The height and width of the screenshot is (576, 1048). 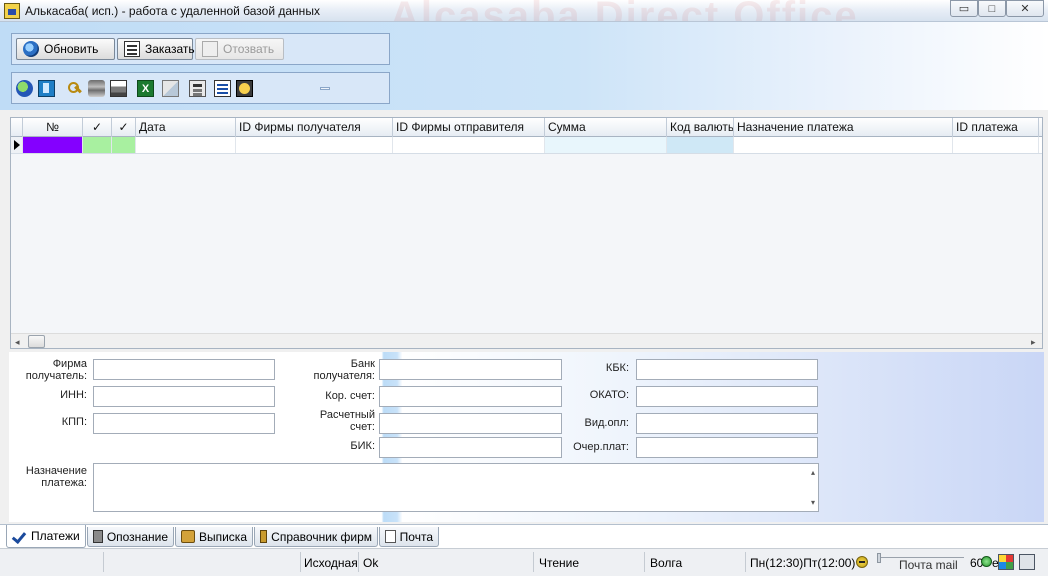 What do you see at coordinates (137, 536) in the screenshot?
I see `tab-label: Опознание` at bounding box center [137, 536].